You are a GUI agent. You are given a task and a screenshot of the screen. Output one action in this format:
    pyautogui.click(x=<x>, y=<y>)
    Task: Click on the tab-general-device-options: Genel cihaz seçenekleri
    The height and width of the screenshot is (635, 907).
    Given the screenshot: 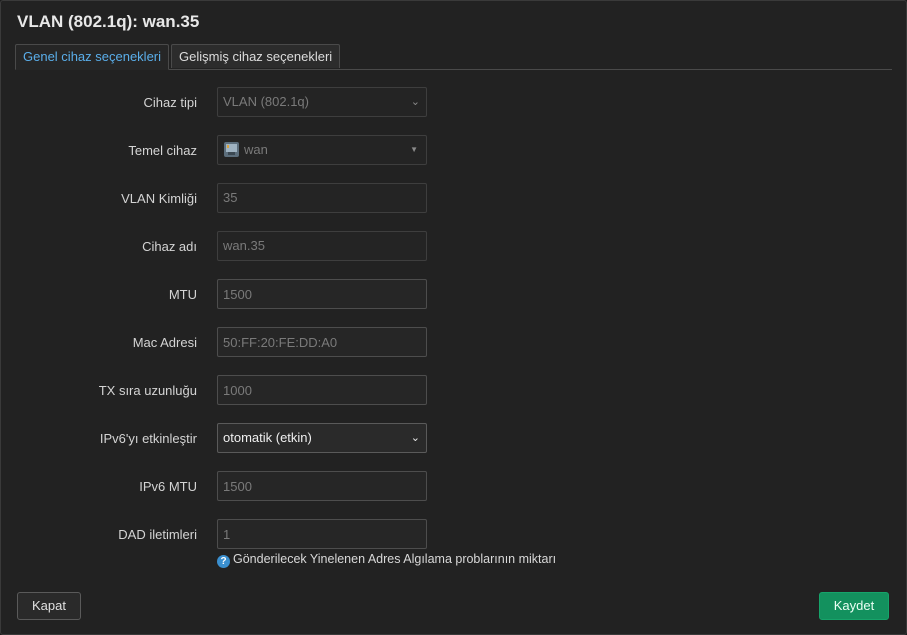 What is the action you would take?
    pyautogui.click(x=92, y=57)
    